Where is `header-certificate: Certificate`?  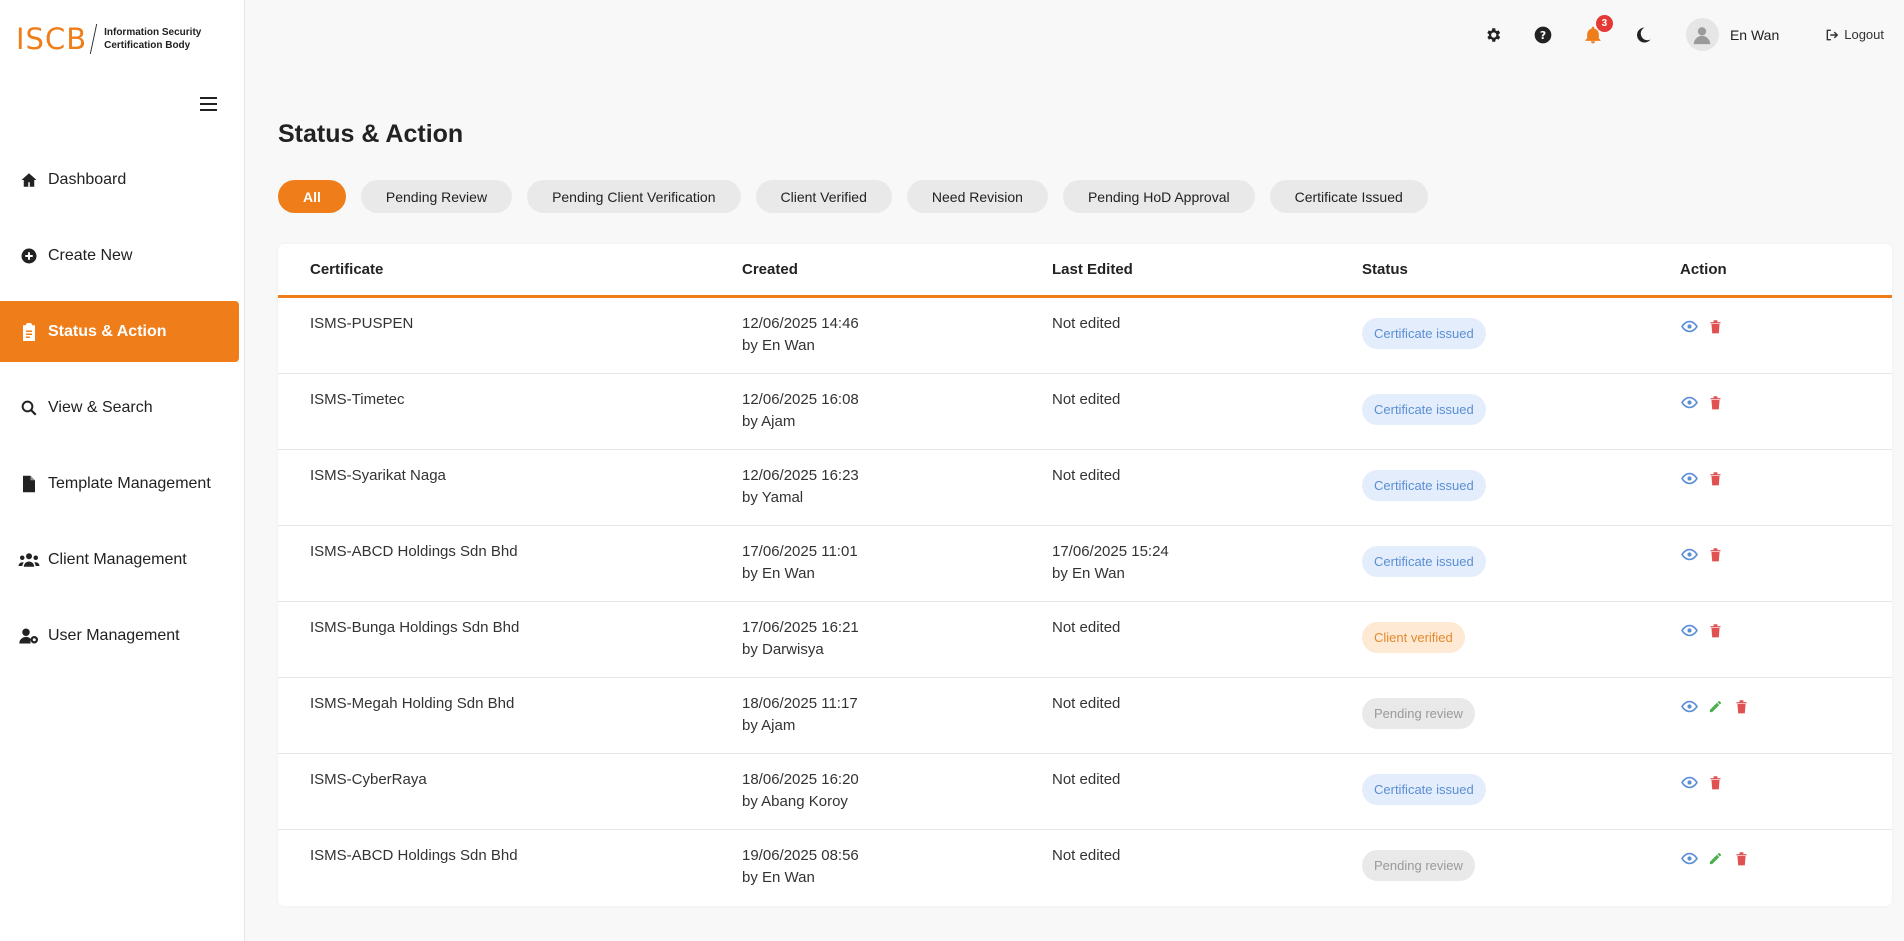
header-certificate: Certificate is located at coordinates (510, 269).